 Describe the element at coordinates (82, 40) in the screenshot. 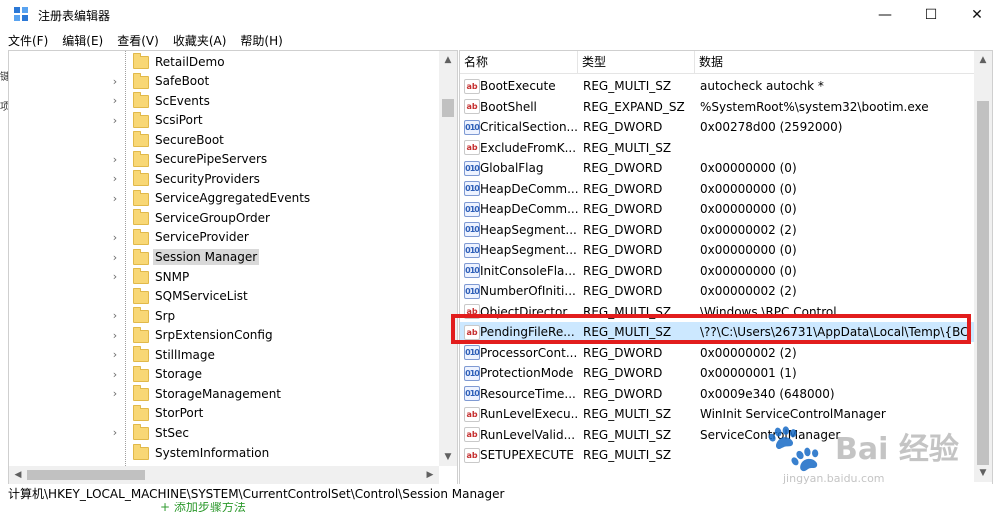

I see `menu-edit: 编辑(E)` at that location.